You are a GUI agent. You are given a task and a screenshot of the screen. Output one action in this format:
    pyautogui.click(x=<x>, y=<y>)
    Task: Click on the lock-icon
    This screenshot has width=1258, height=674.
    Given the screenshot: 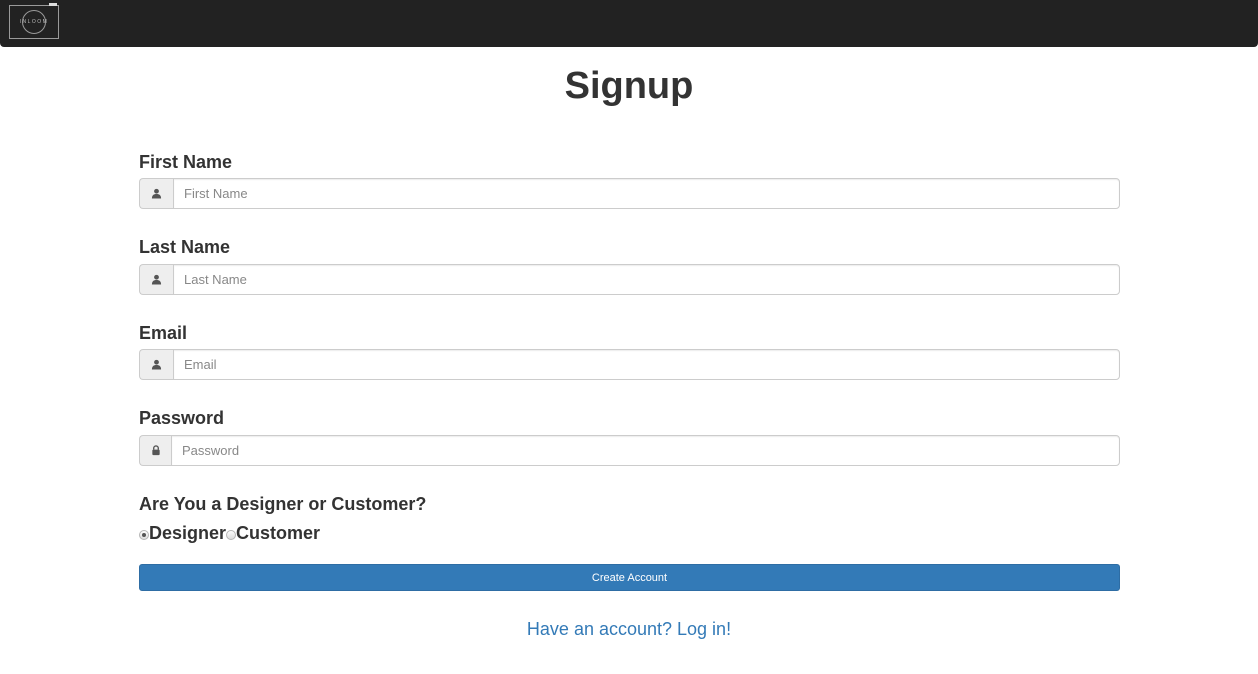 What is the action you would take?
    pyautogui.click(x=155, y=450)
    